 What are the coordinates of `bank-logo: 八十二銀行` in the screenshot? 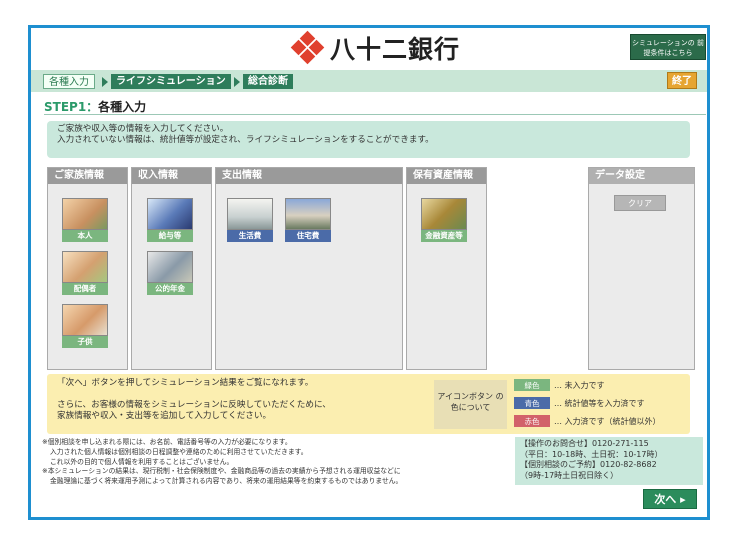 It's located at (375, 47).